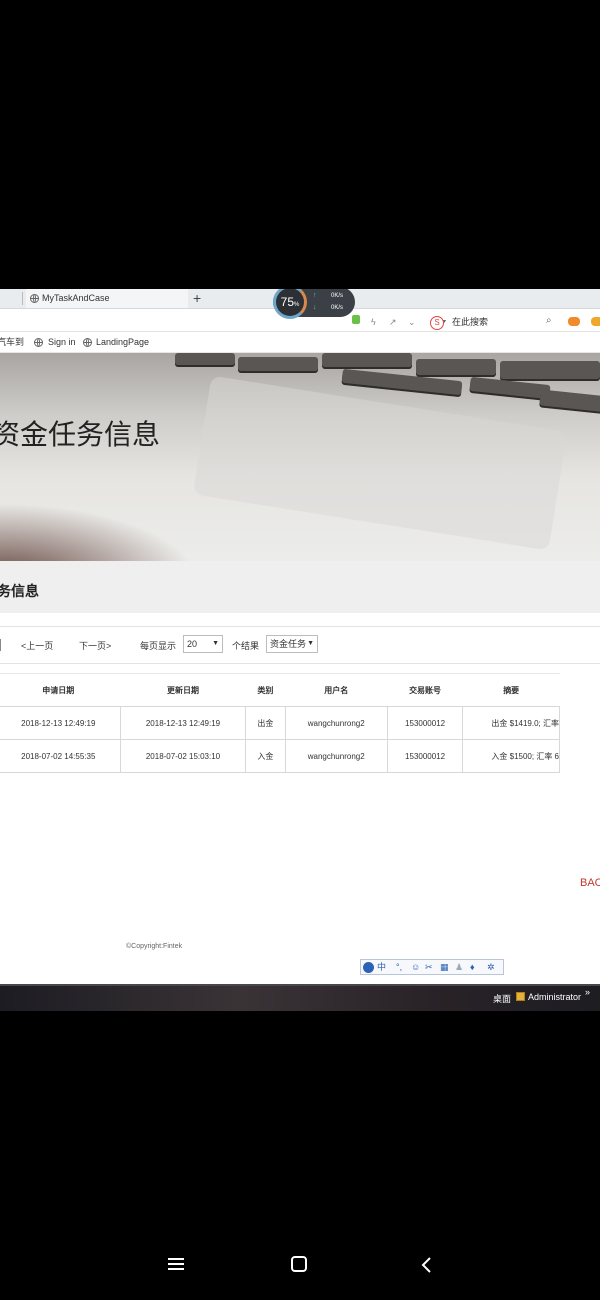 This screenshot has height=1300, width=600. Describe the element at coordinates (265, 690) in the screenshot. I see `header-category: 类别` at that location.